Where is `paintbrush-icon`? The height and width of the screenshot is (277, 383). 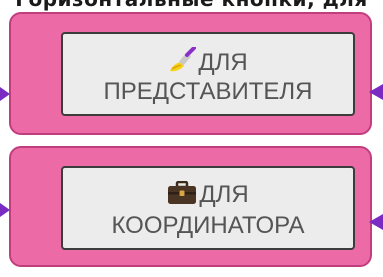
paintbrush-icon is located at coordinates (182, 63).